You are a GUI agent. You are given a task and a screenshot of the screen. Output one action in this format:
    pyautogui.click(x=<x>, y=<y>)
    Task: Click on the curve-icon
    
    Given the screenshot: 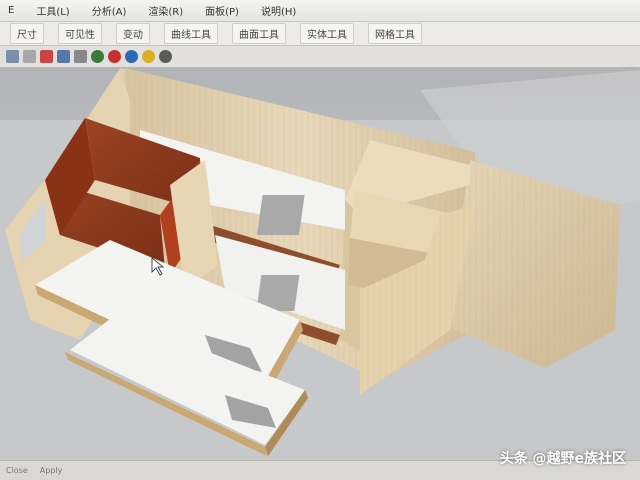 What is the action you would take?
    pyautogui.click(x=63, y=56)
    